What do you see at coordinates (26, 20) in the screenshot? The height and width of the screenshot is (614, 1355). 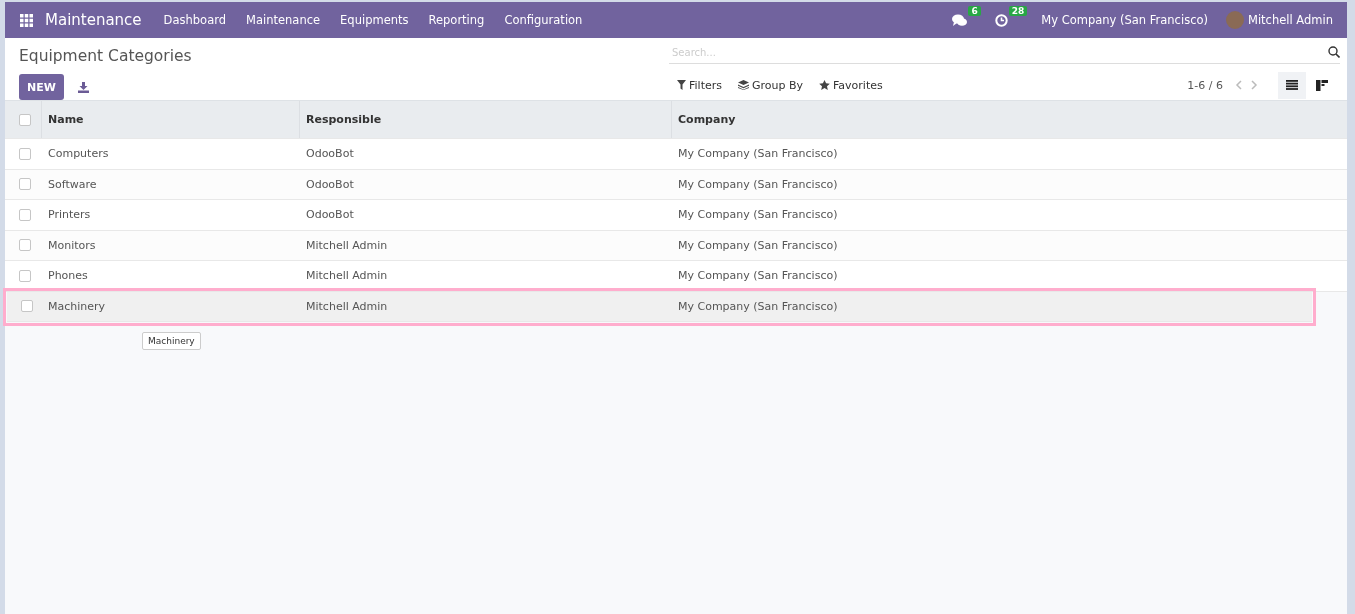 I see `app-grid-icon` at bounding box center [26, 20].